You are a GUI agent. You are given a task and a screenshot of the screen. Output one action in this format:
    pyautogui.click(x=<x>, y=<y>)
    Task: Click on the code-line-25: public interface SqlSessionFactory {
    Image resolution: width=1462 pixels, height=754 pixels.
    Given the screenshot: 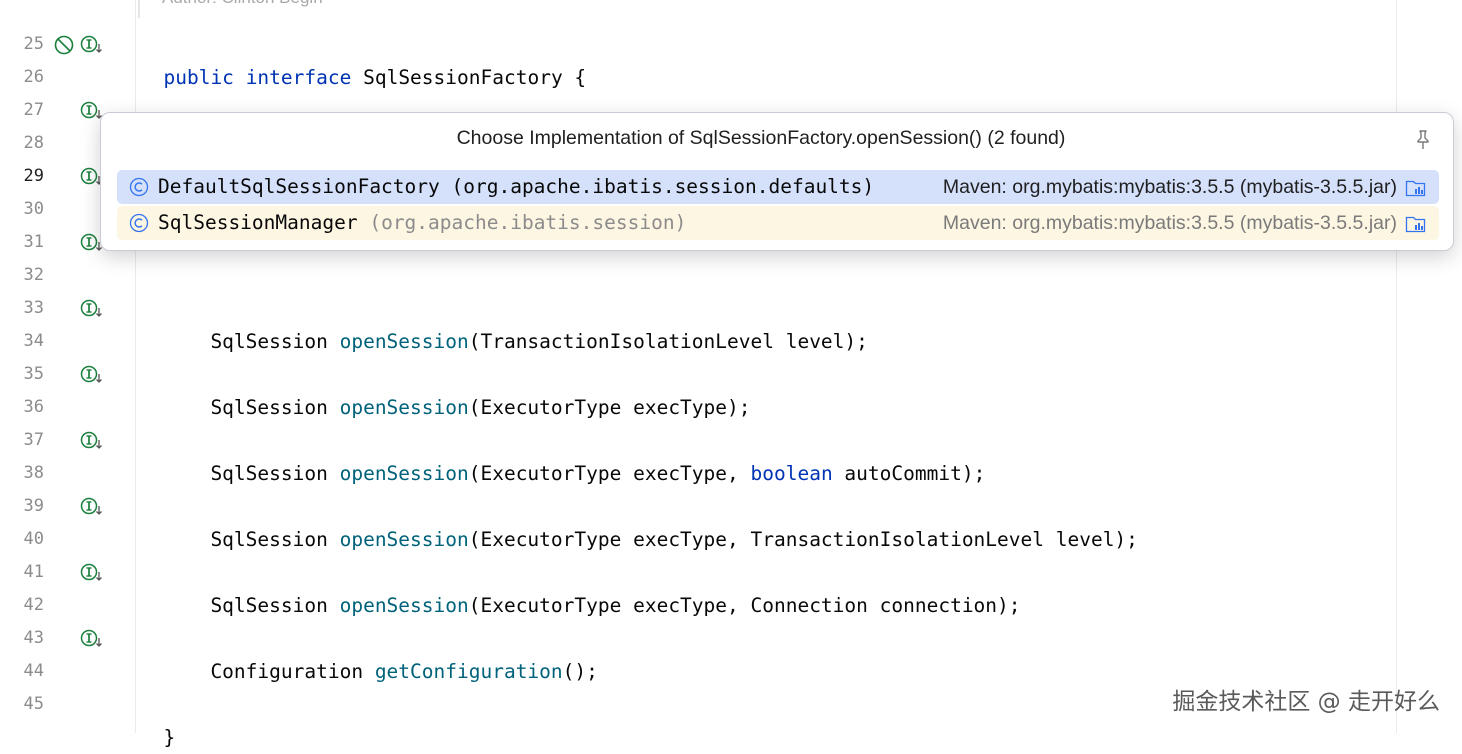 What is the action you would take?
    pyautogui.click(x=363, y=58)
    